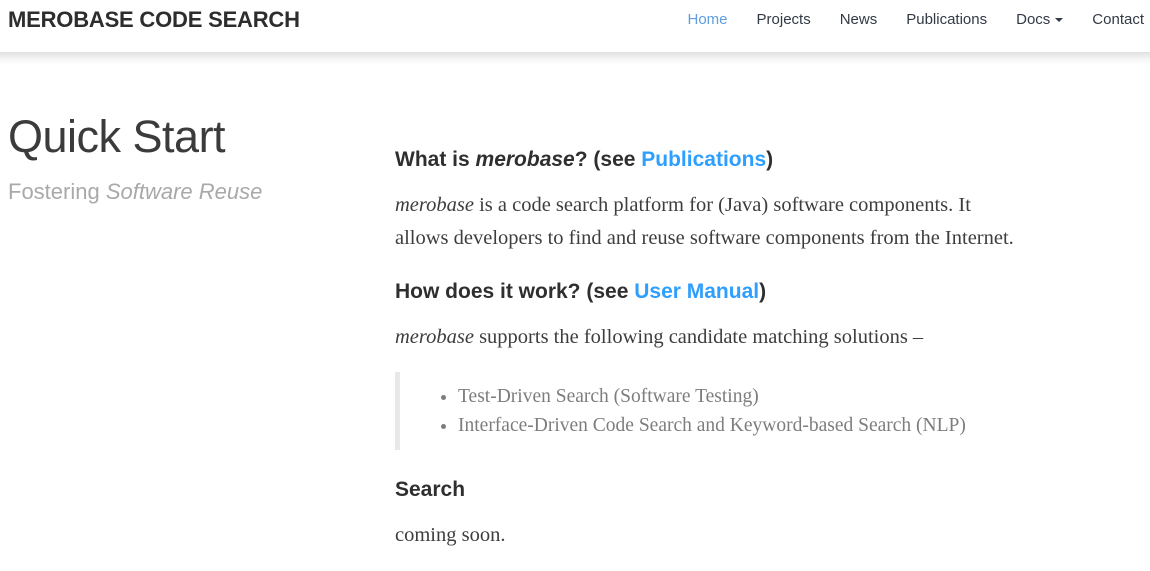 This screenshot has height=571, width=1150. Describe the element at coordinates (184, 191) in the screenshot. I see `tagline-emphasis: Software Reuse` at that location.